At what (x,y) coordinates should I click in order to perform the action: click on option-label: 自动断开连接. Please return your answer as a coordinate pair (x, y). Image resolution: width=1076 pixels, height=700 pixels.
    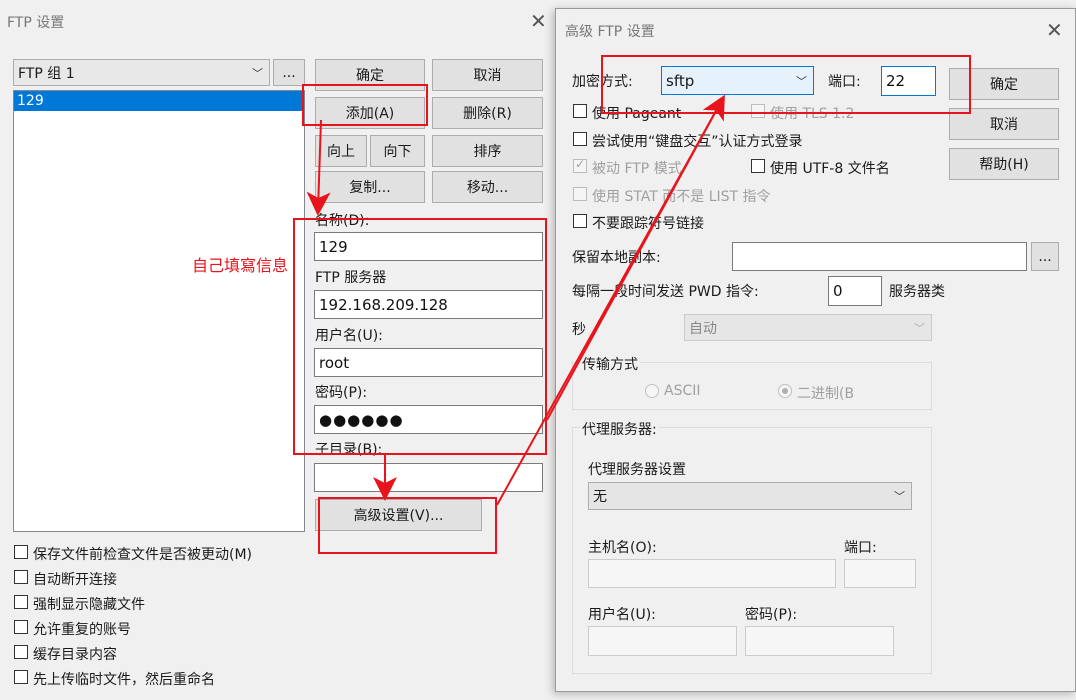
    Looking at the image, I should click on (75, 580).